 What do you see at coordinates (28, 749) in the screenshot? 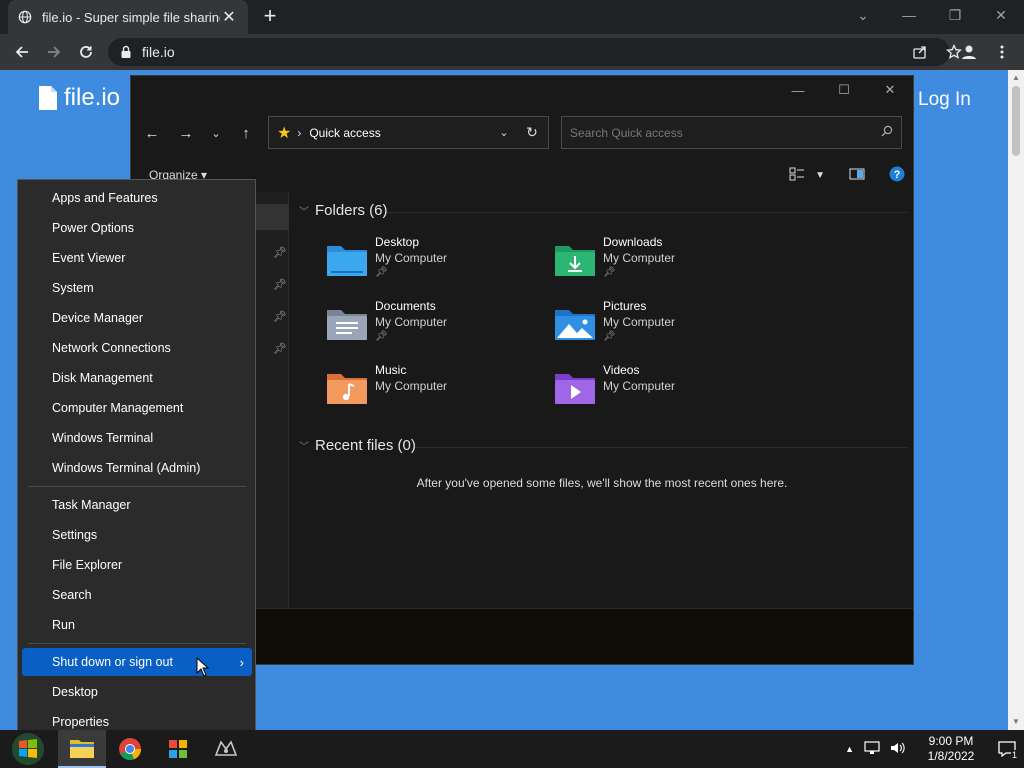
I see `start-button` at bounding box center [28, 749].